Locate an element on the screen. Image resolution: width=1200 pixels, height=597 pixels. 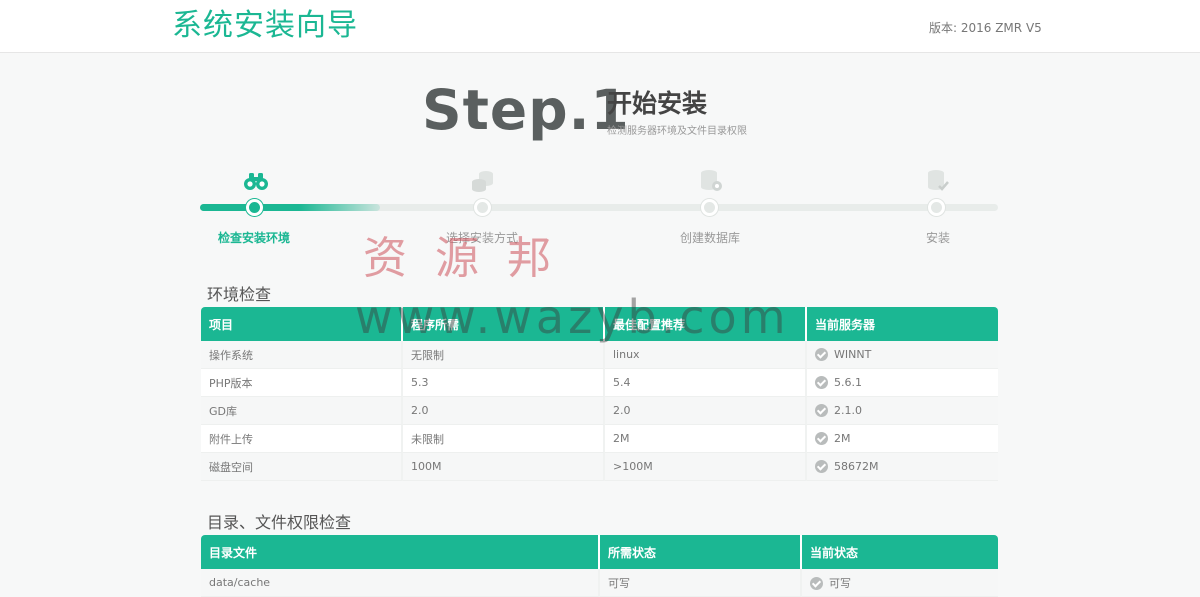
perm-table: 目录文件 所需状态 当前状态 data/cache 可写 可写 is located at coordinates (599, 566).